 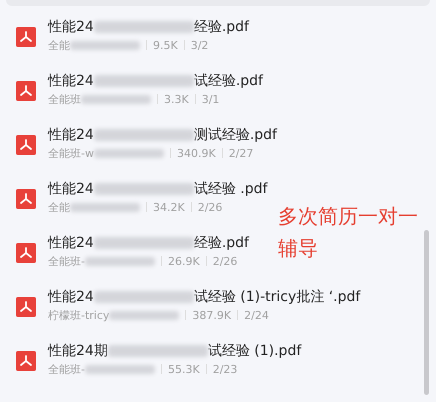 What do you see at coordinates (176, 99) in the screenshot?
I see `file-size: 3.3K` at bounding box center [176, 99].